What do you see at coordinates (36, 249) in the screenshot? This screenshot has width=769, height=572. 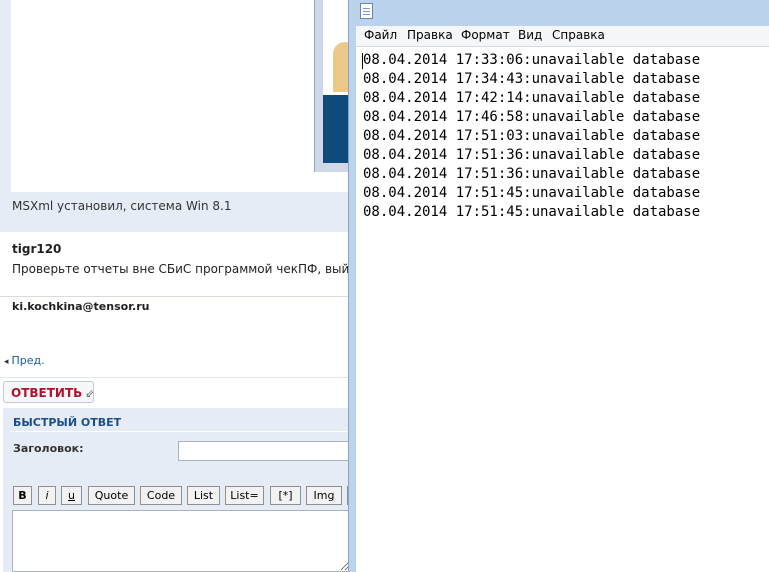 I see `reply-author: tigr120` at bounding box center [36, 249].